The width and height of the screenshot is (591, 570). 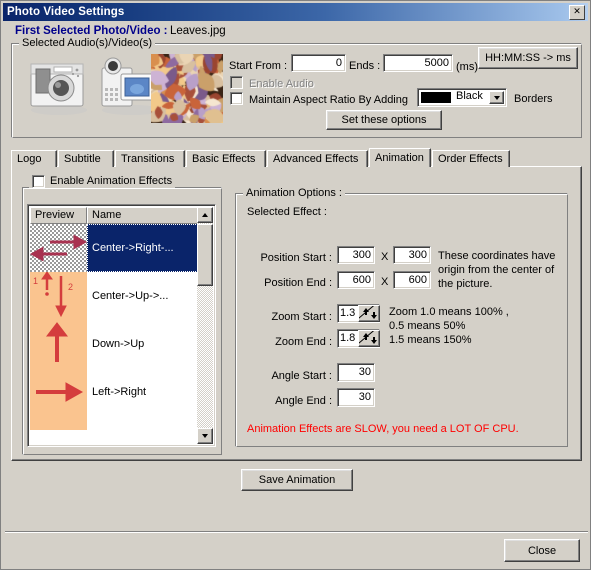 What do you see at coordinates (187, 88) in the screenshot?
I see `photo-thumbnail` at bounding box center [187, 88].